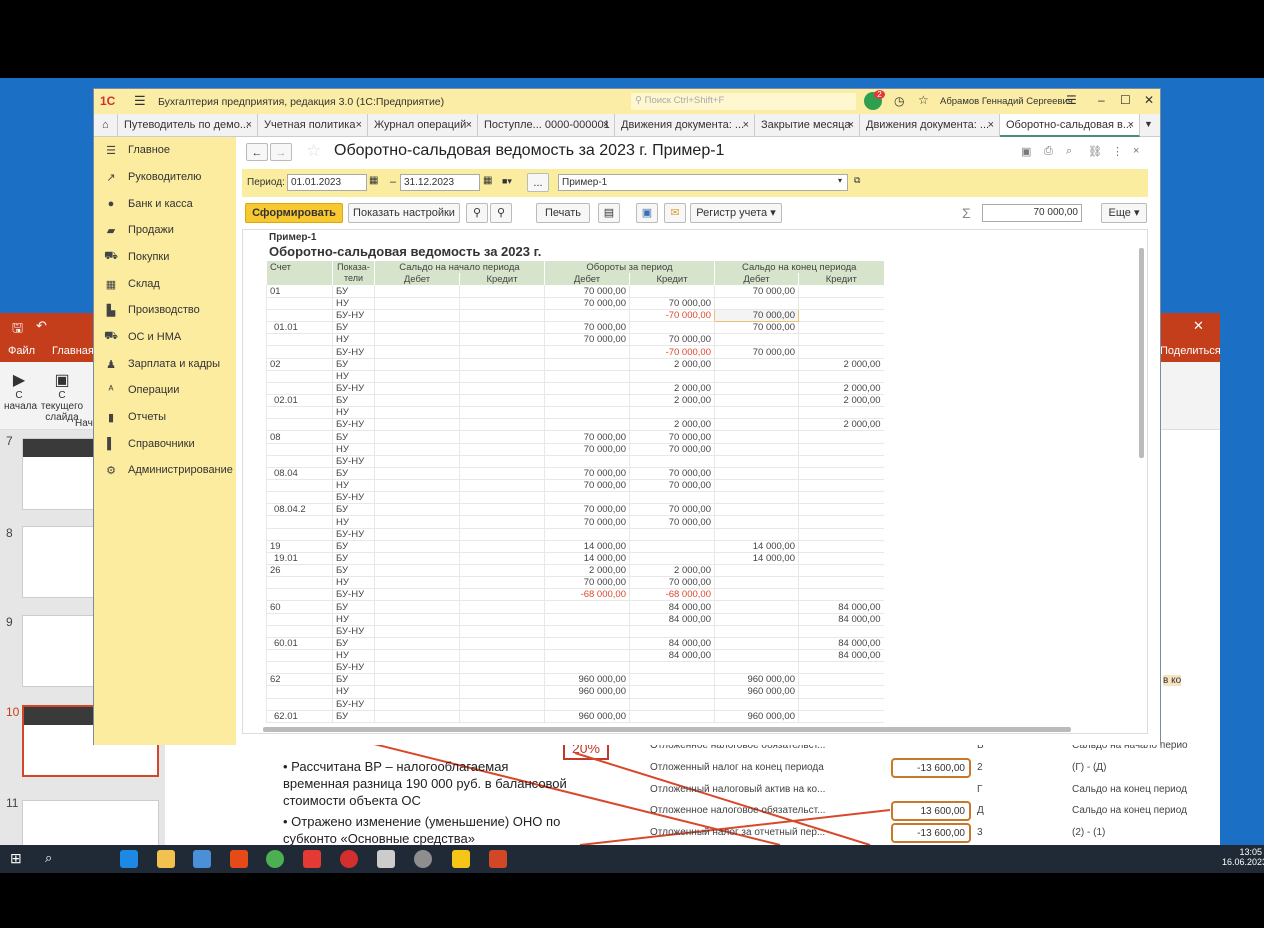  Describe the element at coordinates (132, 284) in the screenshot. I see `sidebar-item-warehouse: ▦ Склад` at that location.